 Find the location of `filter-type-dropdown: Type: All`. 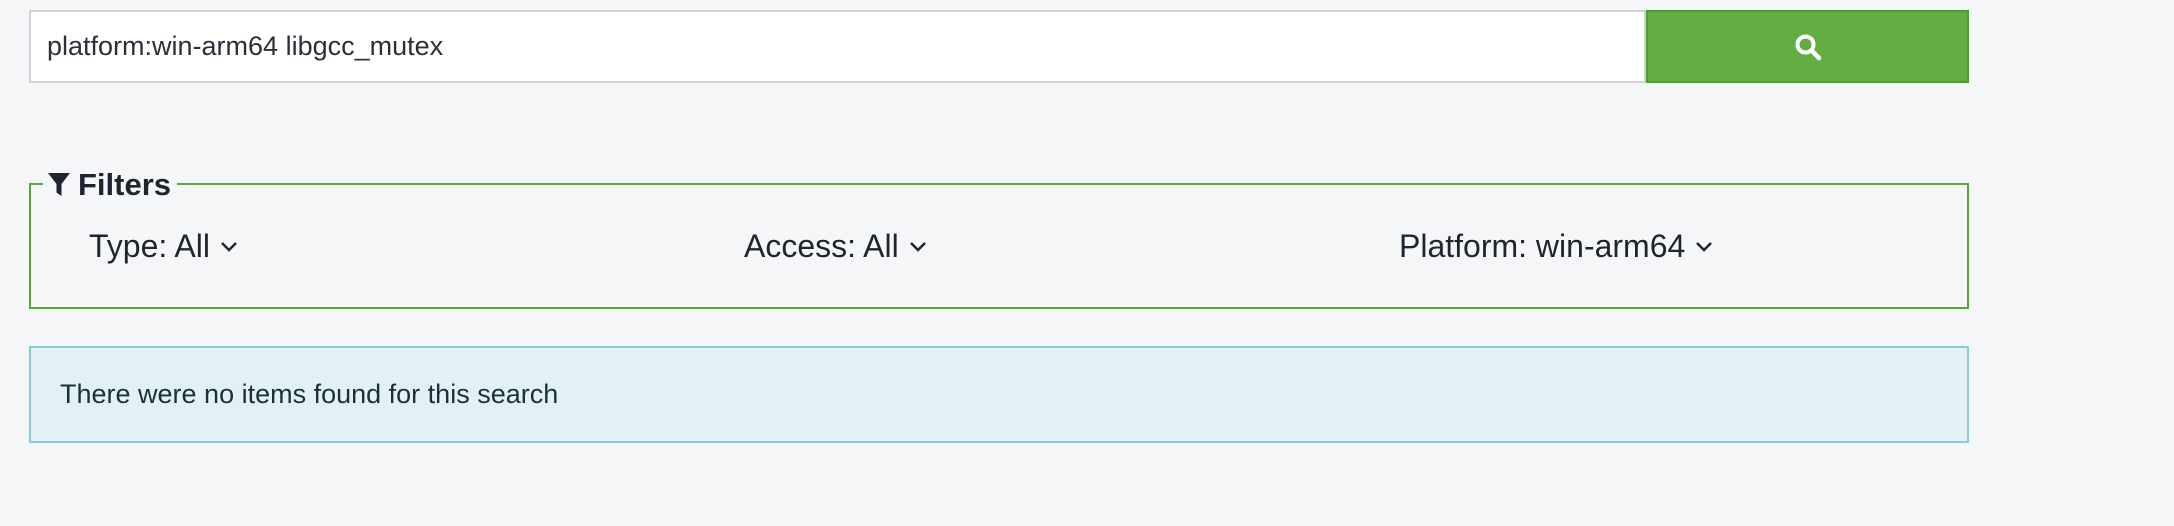

filter-type-dropdown: Type: All is located at coordinates (163, 246).